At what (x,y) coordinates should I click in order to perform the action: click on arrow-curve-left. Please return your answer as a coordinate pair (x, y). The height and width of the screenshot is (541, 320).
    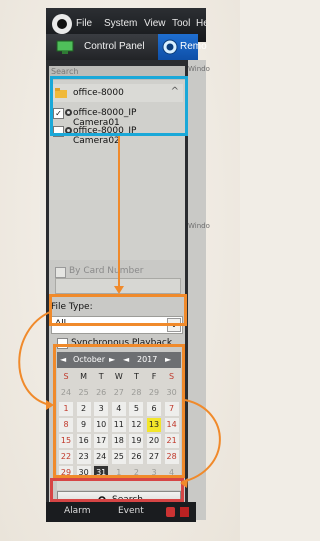
    Looking at the image, I should click on (34, 358).